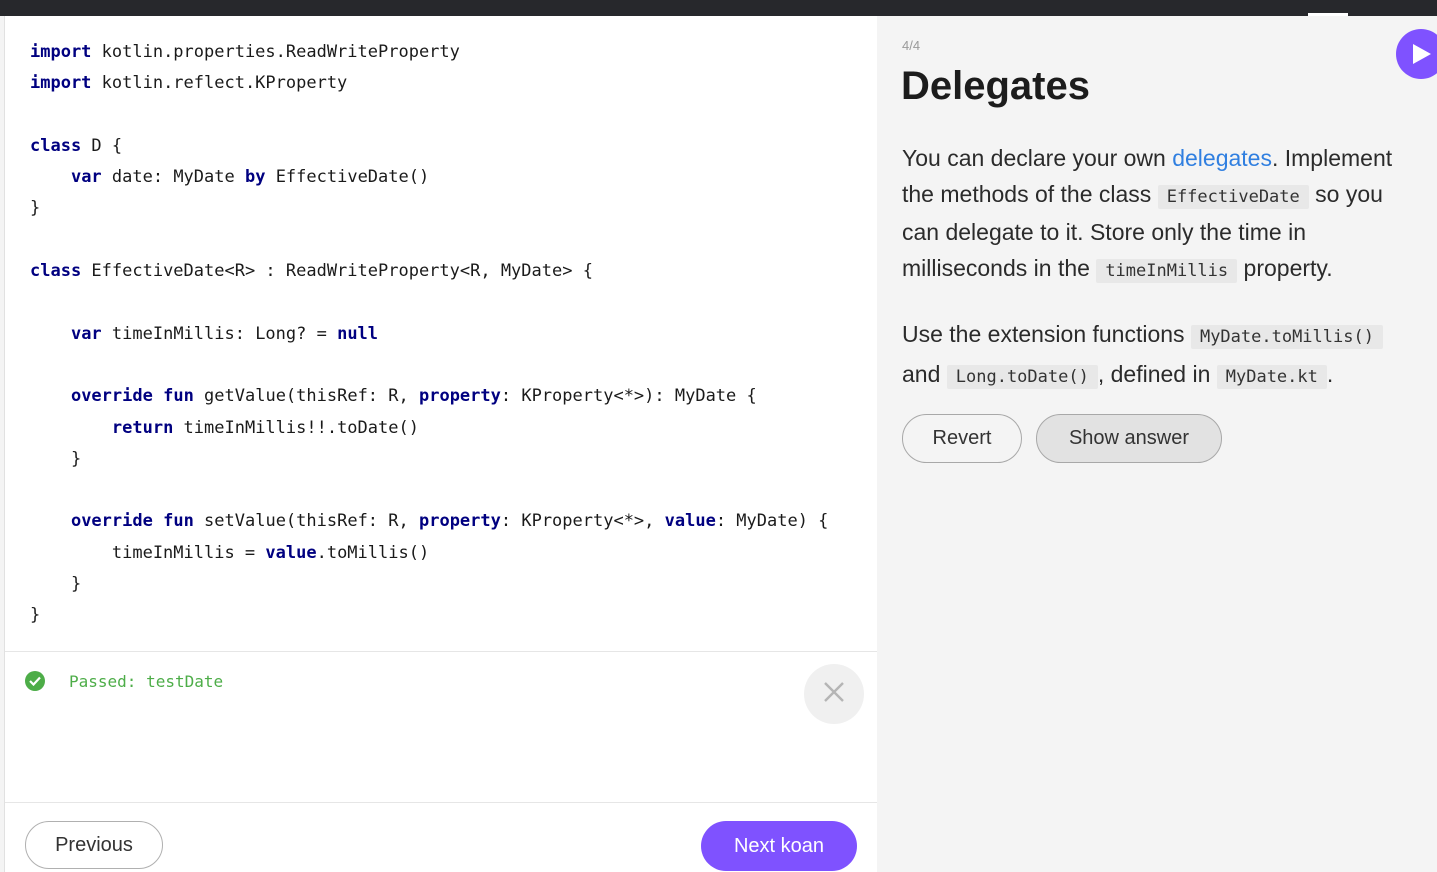  I want to click on code-token: D {, so click(102, 145).